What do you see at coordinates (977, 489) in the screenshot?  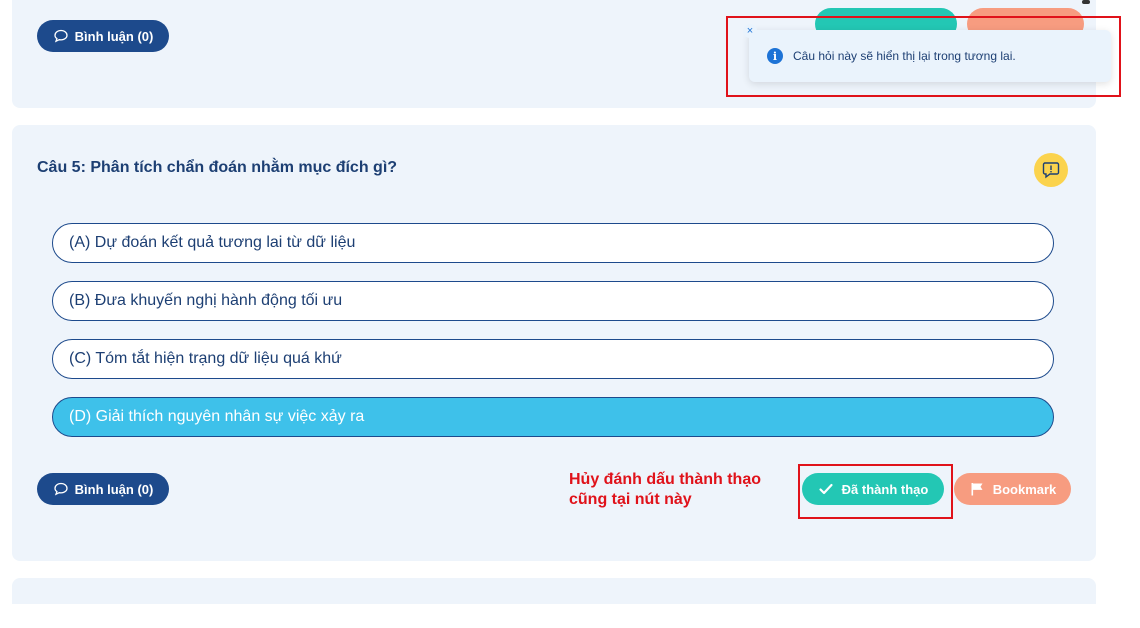 I see `flag-icon` at bounding box center [977, 489].